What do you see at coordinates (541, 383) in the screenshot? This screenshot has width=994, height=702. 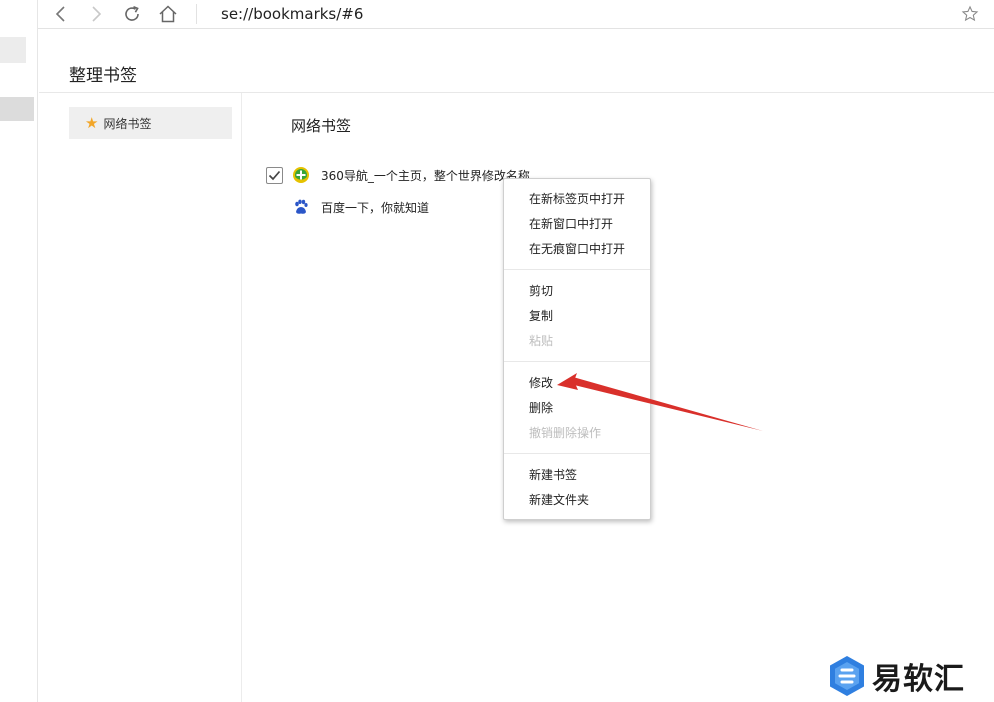 I see `menu-item-edit: 修改` at bounding box center [541, 383].